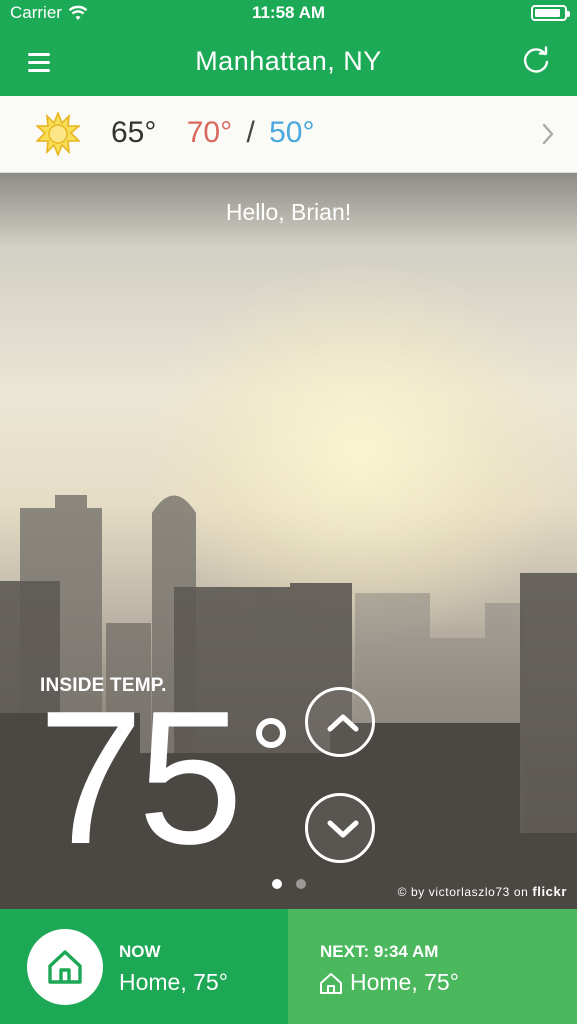 The width and height of the screenshot is (577, 1024). I want to click on battery-level, so click(547, 13).